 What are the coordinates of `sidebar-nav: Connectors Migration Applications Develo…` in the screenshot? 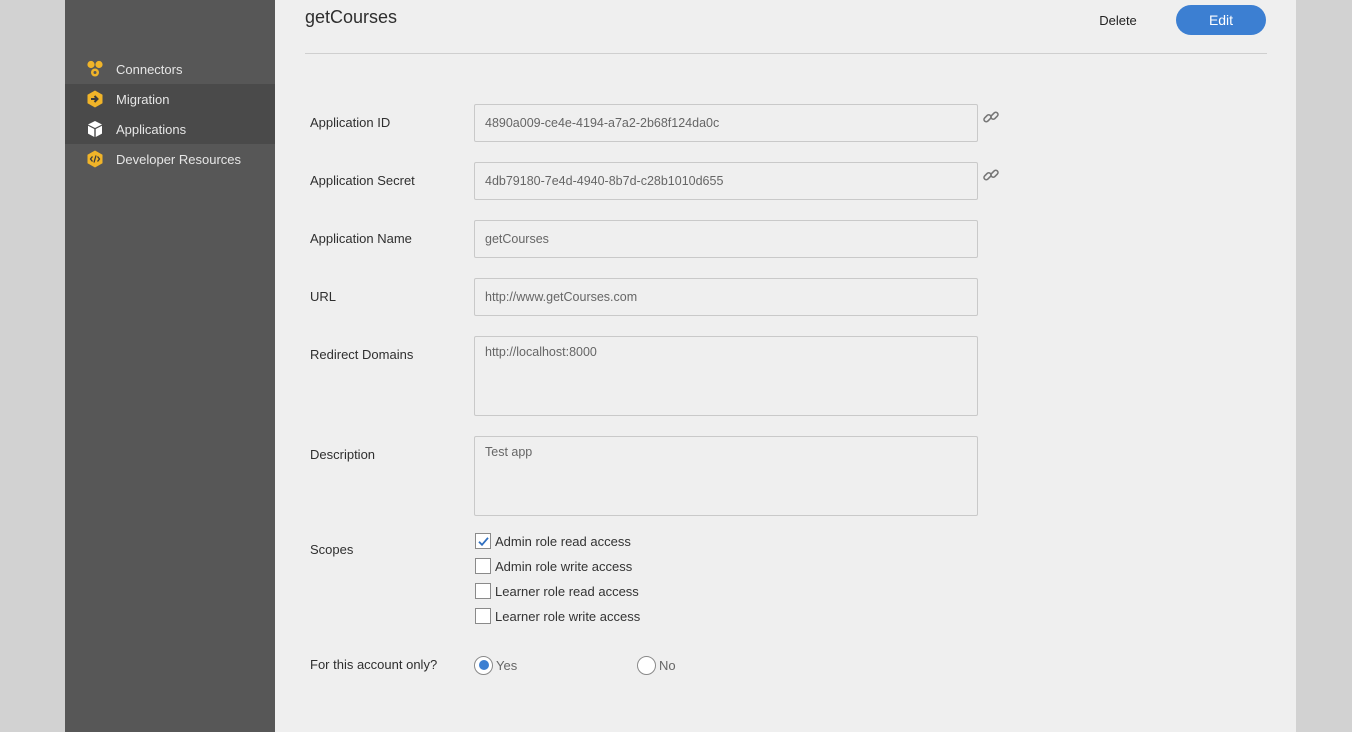 It's located at (170, 114).